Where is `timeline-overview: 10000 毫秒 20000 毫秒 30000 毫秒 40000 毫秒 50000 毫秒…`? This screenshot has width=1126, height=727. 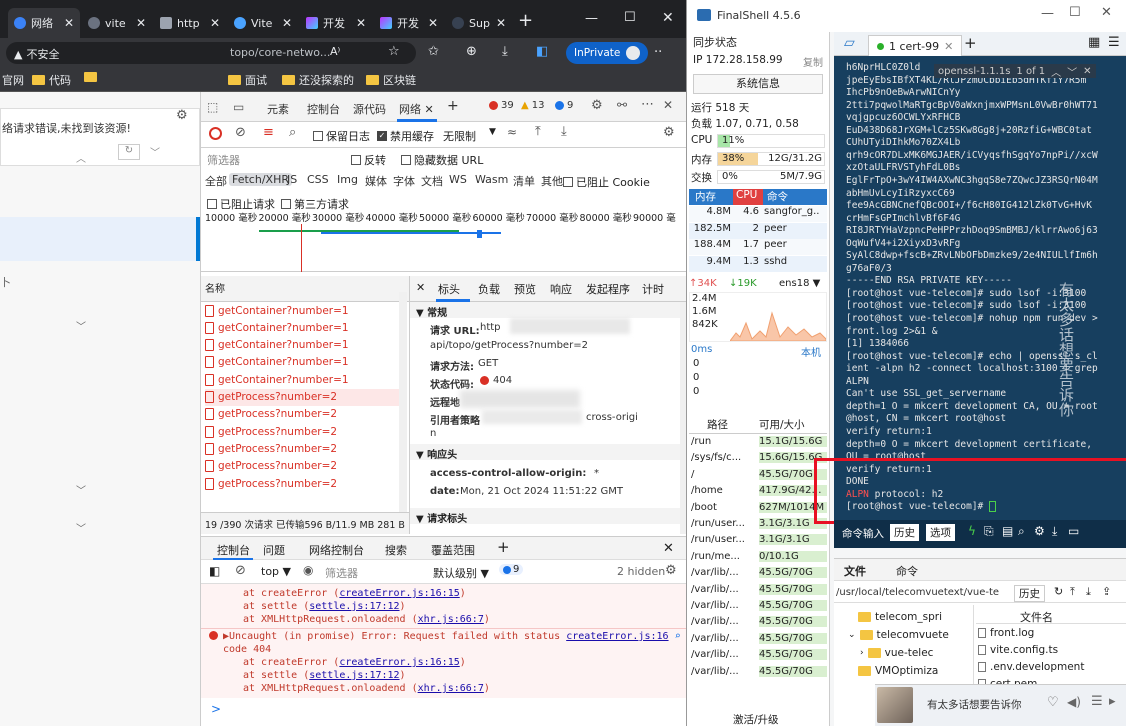
timeline-overview: 10000 毫秒 20000 毫秒 30000 毫秒 40000 毫秒 50000 毫秒… is located at coordinates (443, 241).